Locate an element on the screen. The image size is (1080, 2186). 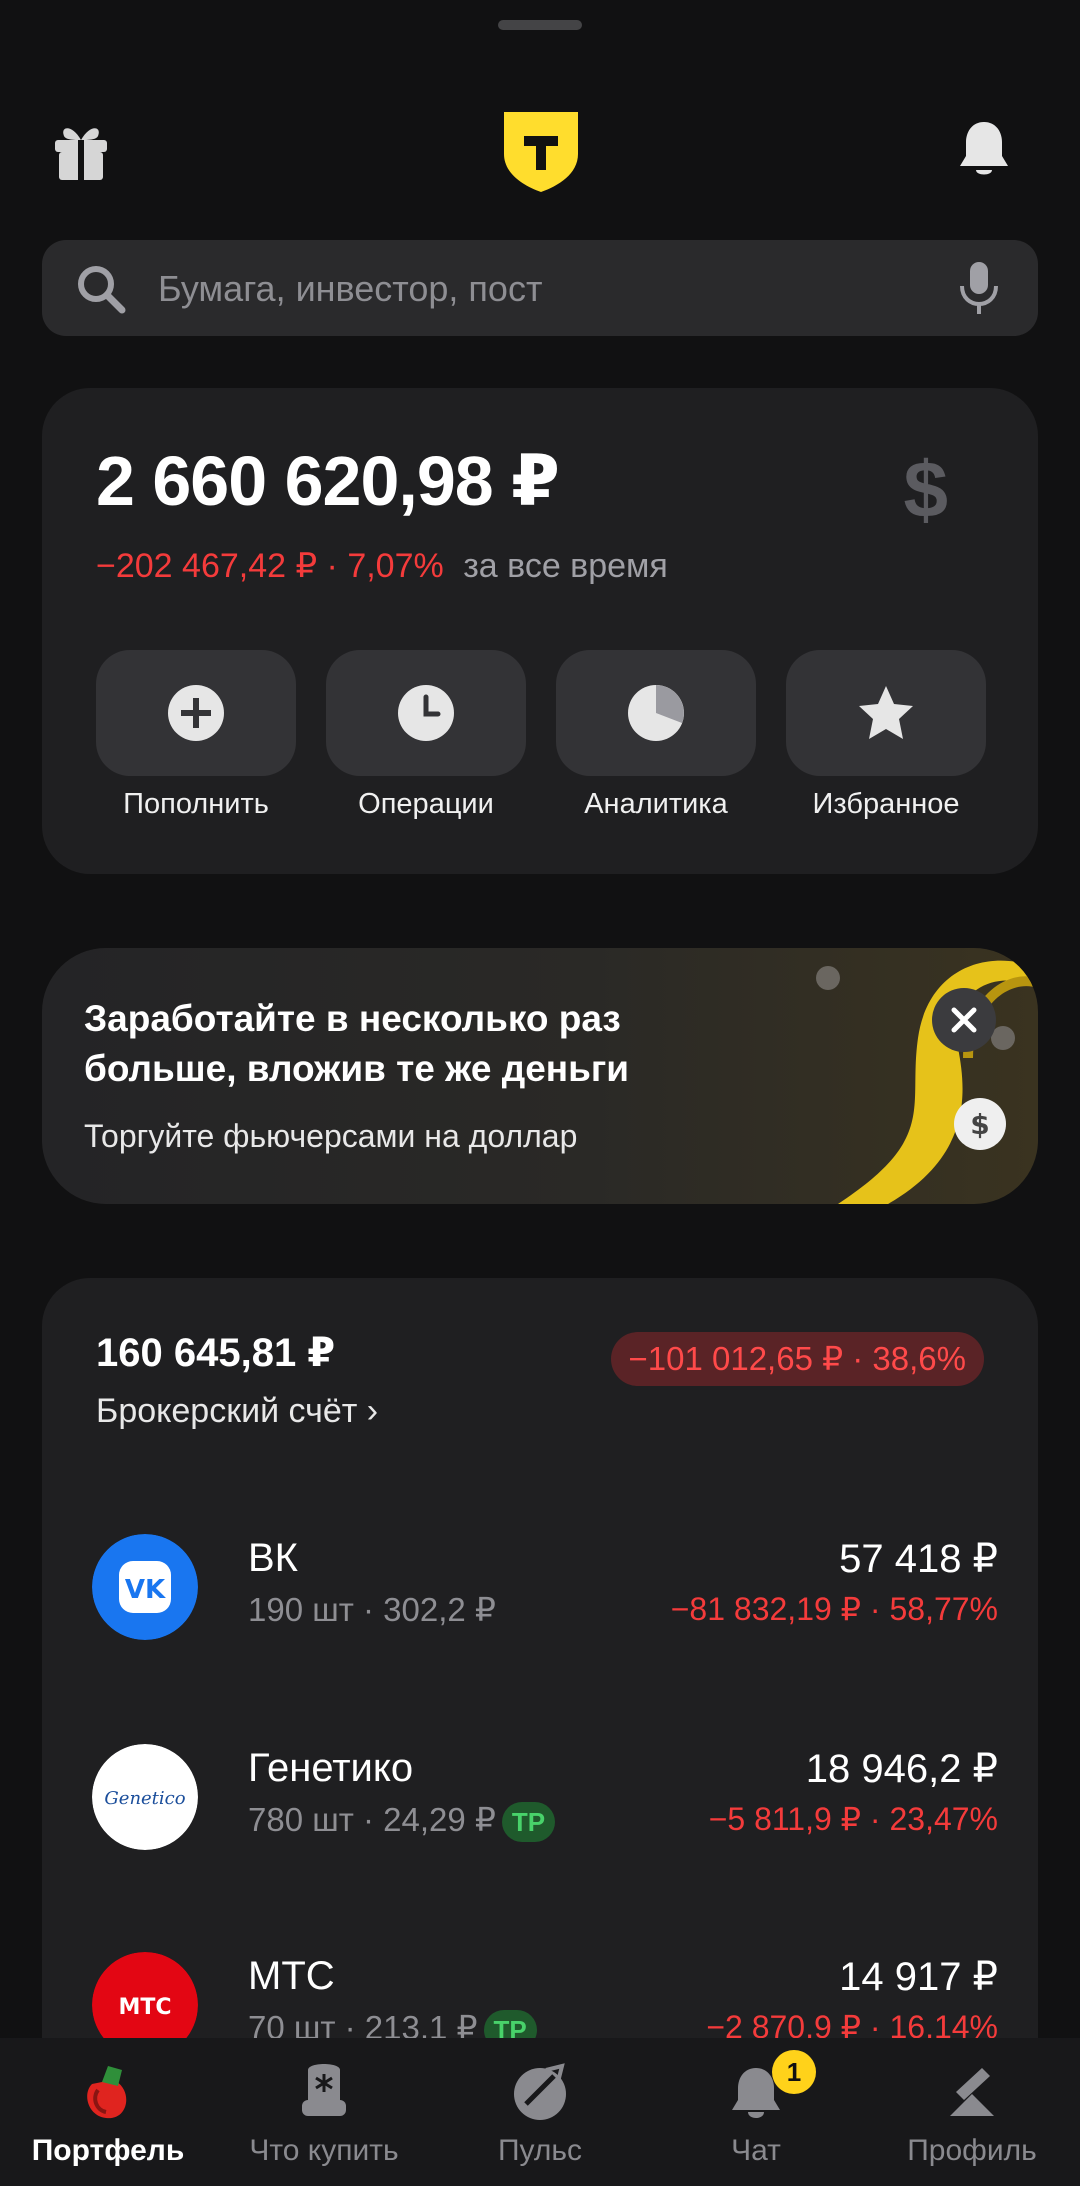
position-qty-price-text: 190 шт · 302,2 ₽ is located at coordinates (372, 1609).